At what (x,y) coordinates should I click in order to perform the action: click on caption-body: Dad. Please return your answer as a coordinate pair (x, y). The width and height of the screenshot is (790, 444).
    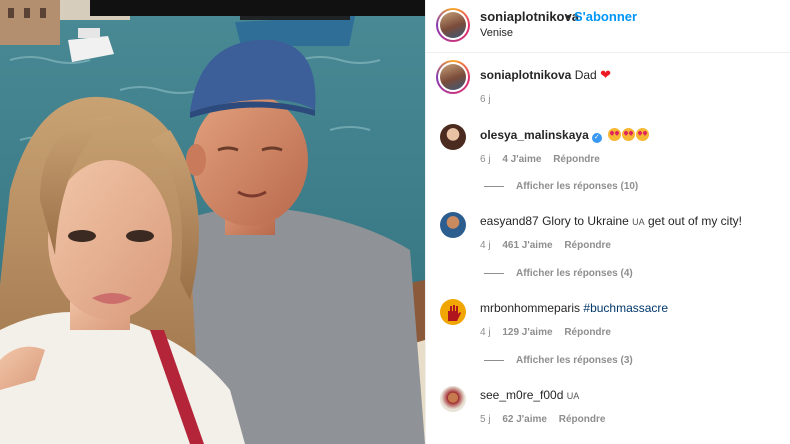
    Looking at the image, I should click on (585, 75).